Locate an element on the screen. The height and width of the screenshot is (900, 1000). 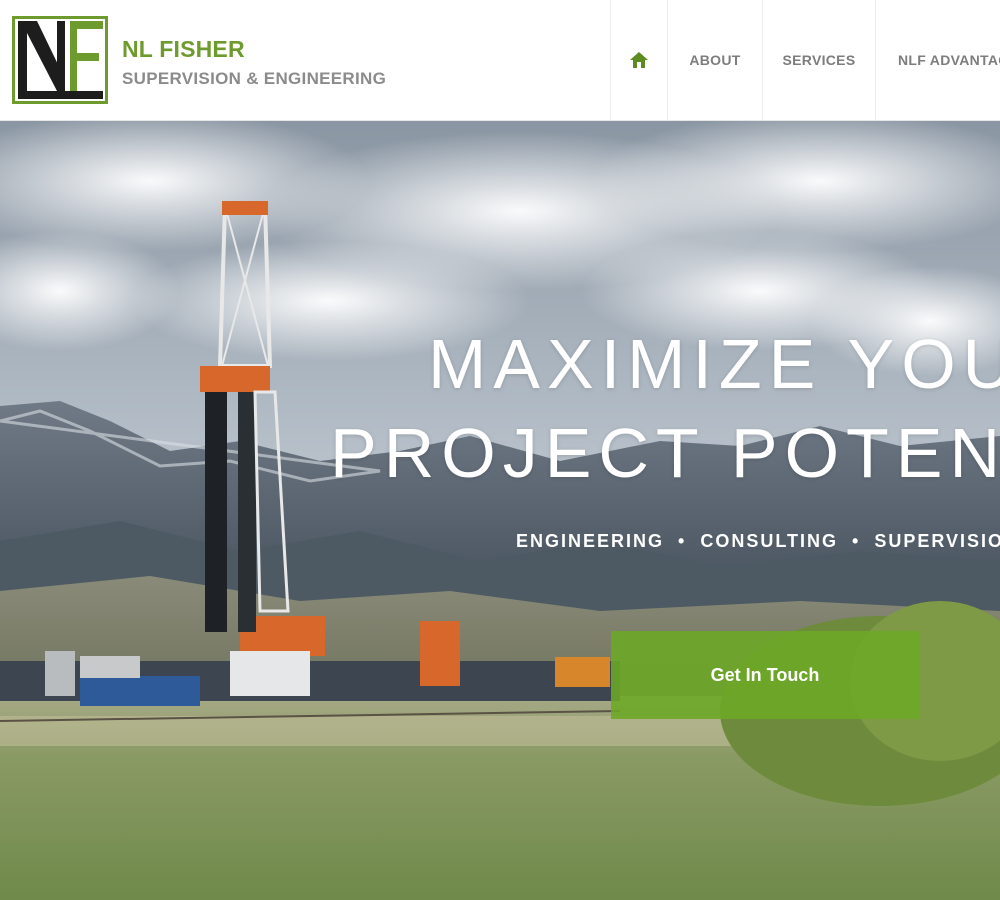
nav-about: ABOUT is located at coordinates (714, 60).